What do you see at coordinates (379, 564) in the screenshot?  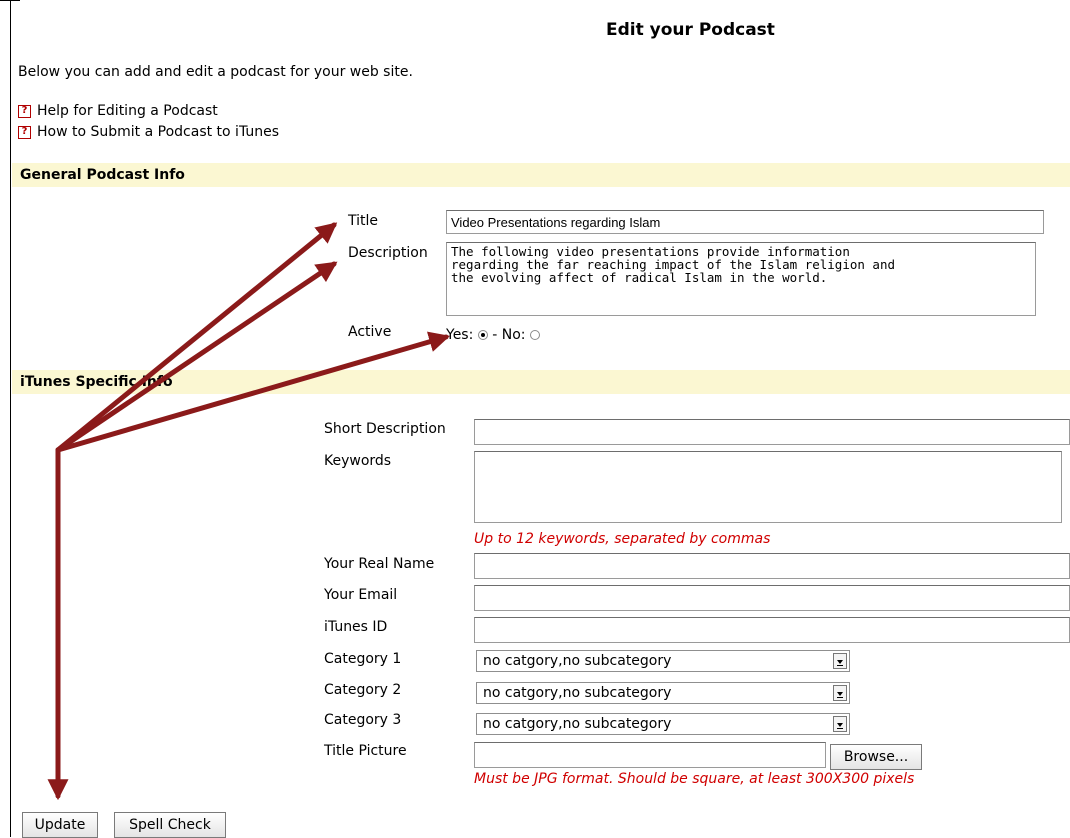 I see `real-name-label: Your Real Name` at bounding box center [379, 564].